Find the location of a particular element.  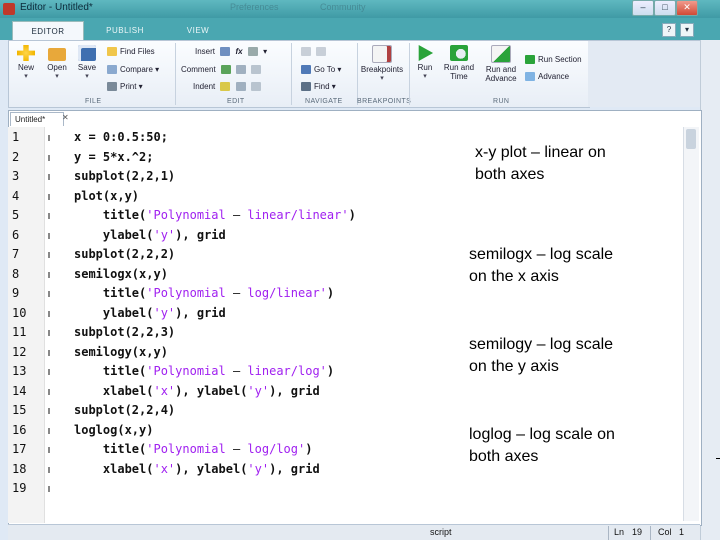

annotation-plot: x-y plot – linear on both axes is located at coordinates (540, 163).